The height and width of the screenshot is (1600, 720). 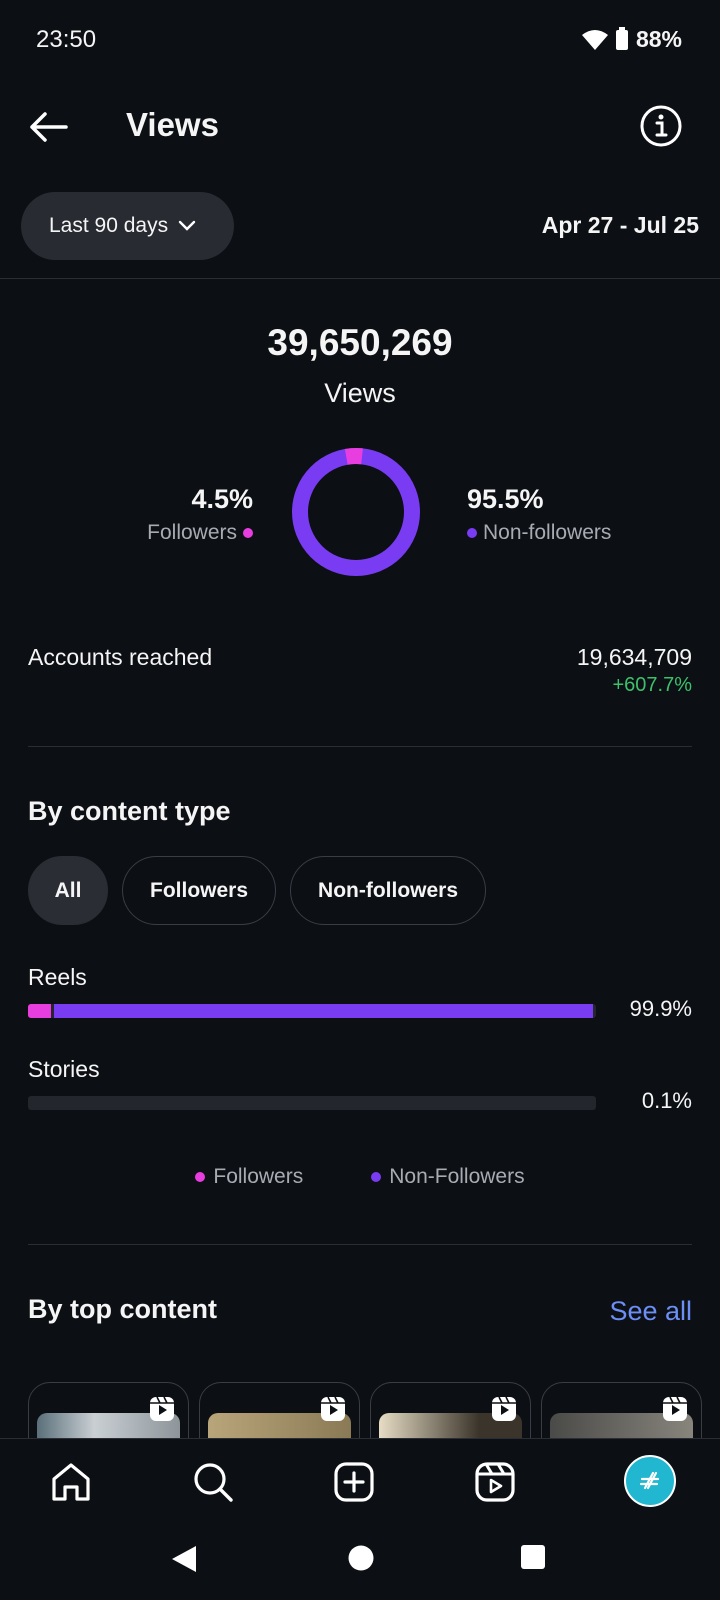 I want to click on system-nav-bar, so click(x=360, y=1559).